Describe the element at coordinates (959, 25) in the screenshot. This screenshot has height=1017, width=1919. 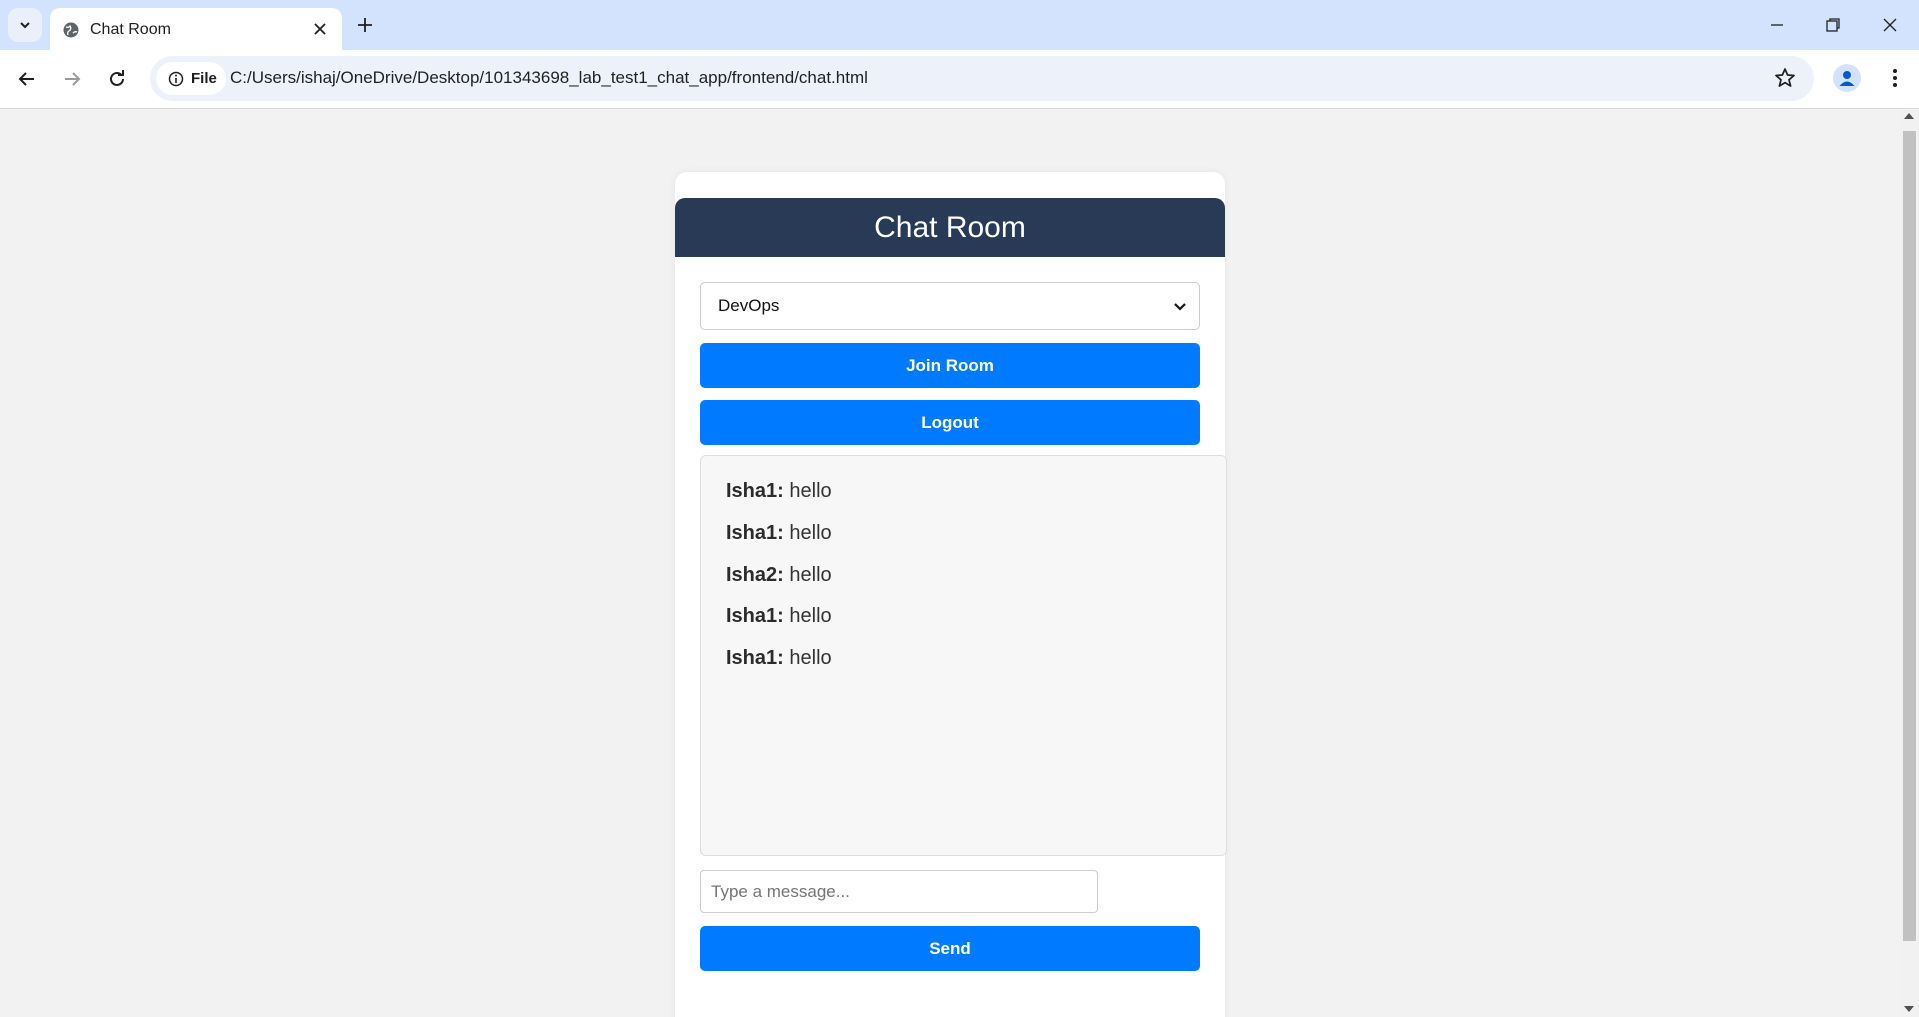
I see `tab-strip: Chat Room` at that location.